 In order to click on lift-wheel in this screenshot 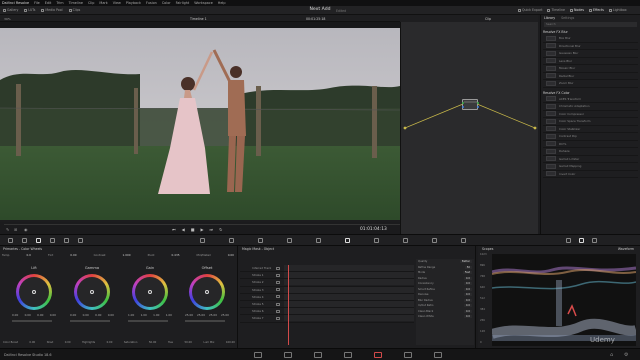, I will do `click(34, 292)`.